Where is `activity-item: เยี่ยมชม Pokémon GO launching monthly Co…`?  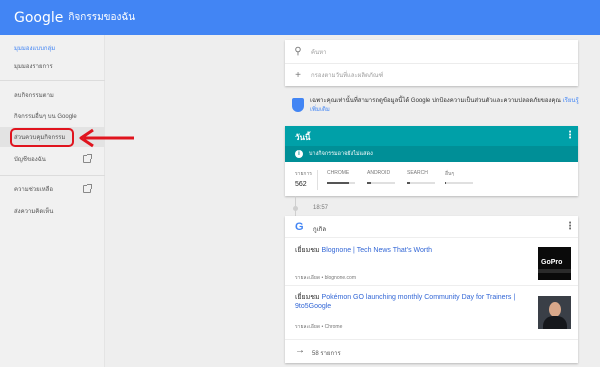 activity-item: เยี่ยมชม Pokémon GO launching monthly Co… is located at coordinates (431, 313).